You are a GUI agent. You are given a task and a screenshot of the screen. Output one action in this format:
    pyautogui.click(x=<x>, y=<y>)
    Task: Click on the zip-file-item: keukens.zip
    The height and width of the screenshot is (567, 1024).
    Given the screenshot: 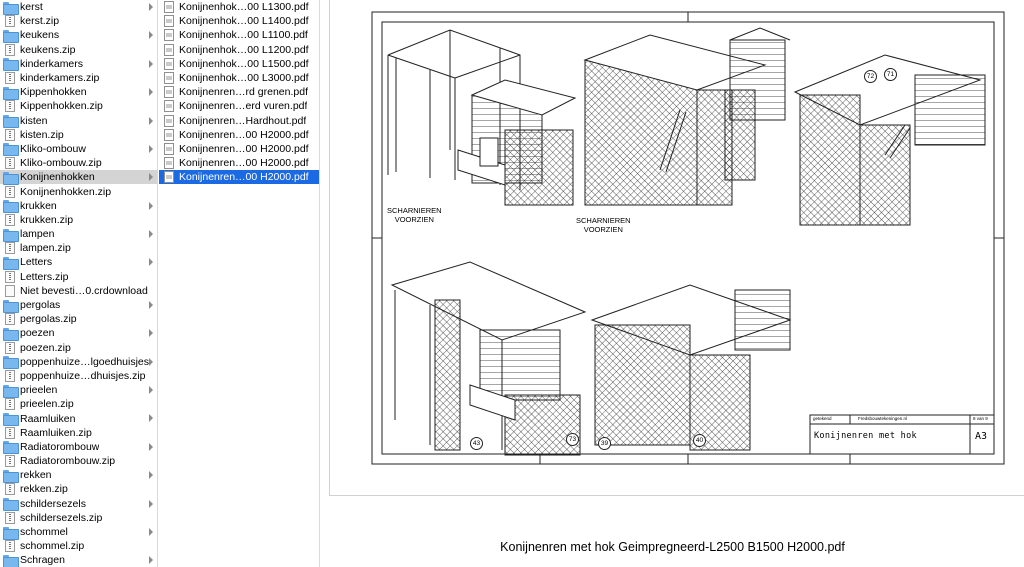 What is the action you would take?
    pyautogui.click(x=78, y=50)
    